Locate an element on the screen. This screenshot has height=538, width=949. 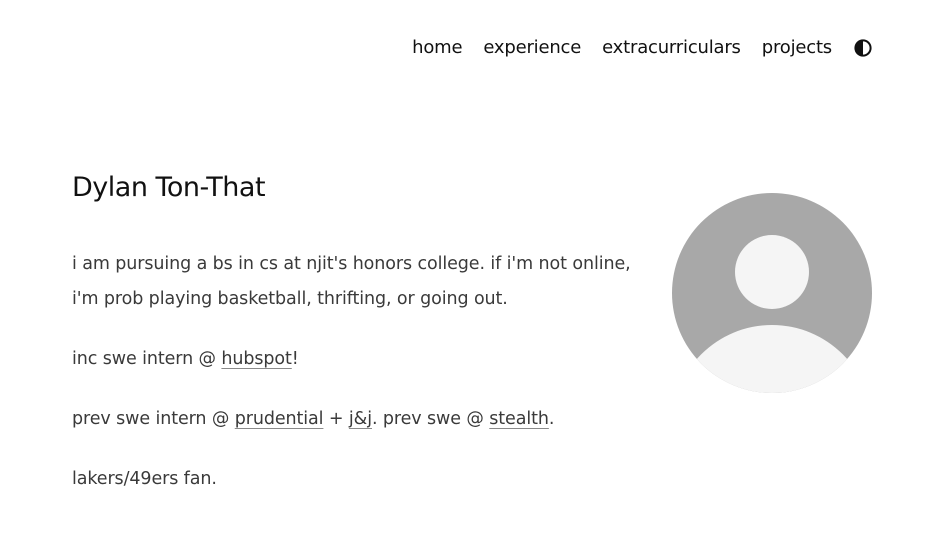
hubspot-link: hubspot is located at coordinates (256, 359).